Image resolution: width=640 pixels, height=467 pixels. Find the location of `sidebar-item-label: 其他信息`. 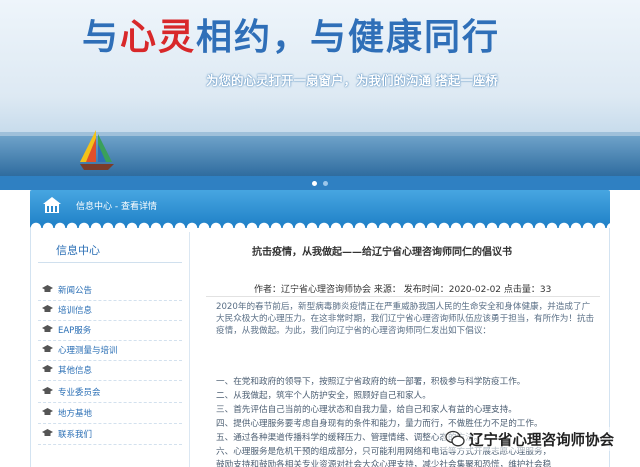

sidebar-item-label: 其他信息 is located at coordinates (75, 371).